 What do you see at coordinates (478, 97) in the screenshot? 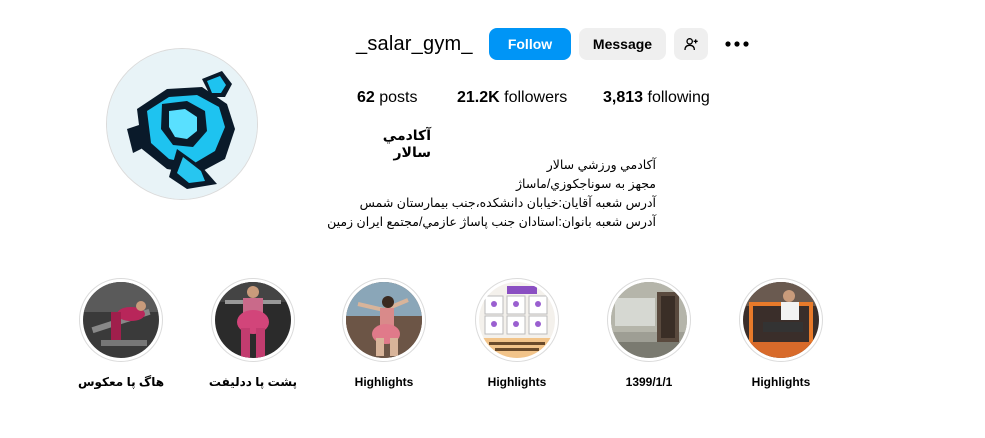
I see `followers-count: 21.2K` at bounding box center [478, 97].